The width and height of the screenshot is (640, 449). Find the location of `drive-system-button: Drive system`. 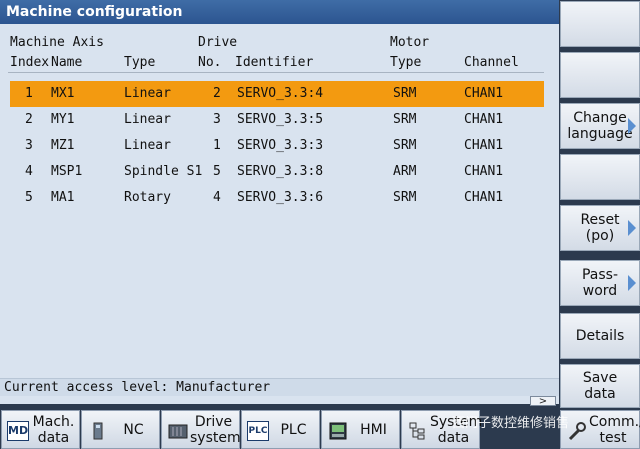

drive-system-button: Drive system is located at coordinates (201, 429).